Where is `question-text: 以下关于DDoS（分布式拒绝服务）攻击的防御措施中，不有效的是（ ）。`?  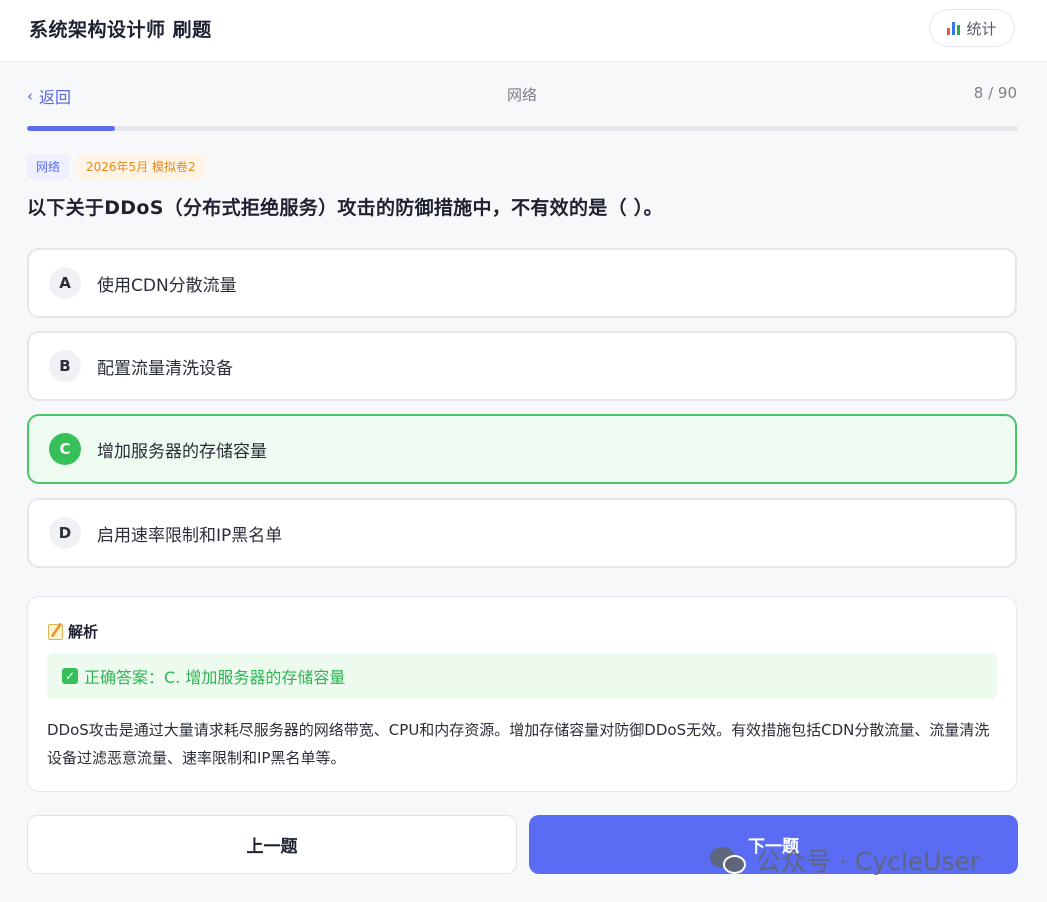 question-text: 以下关于DDoS（分布式拒绝服务）攻击的防御措施中，不有效的是（ ）。 is located at coordinates (345, 208).